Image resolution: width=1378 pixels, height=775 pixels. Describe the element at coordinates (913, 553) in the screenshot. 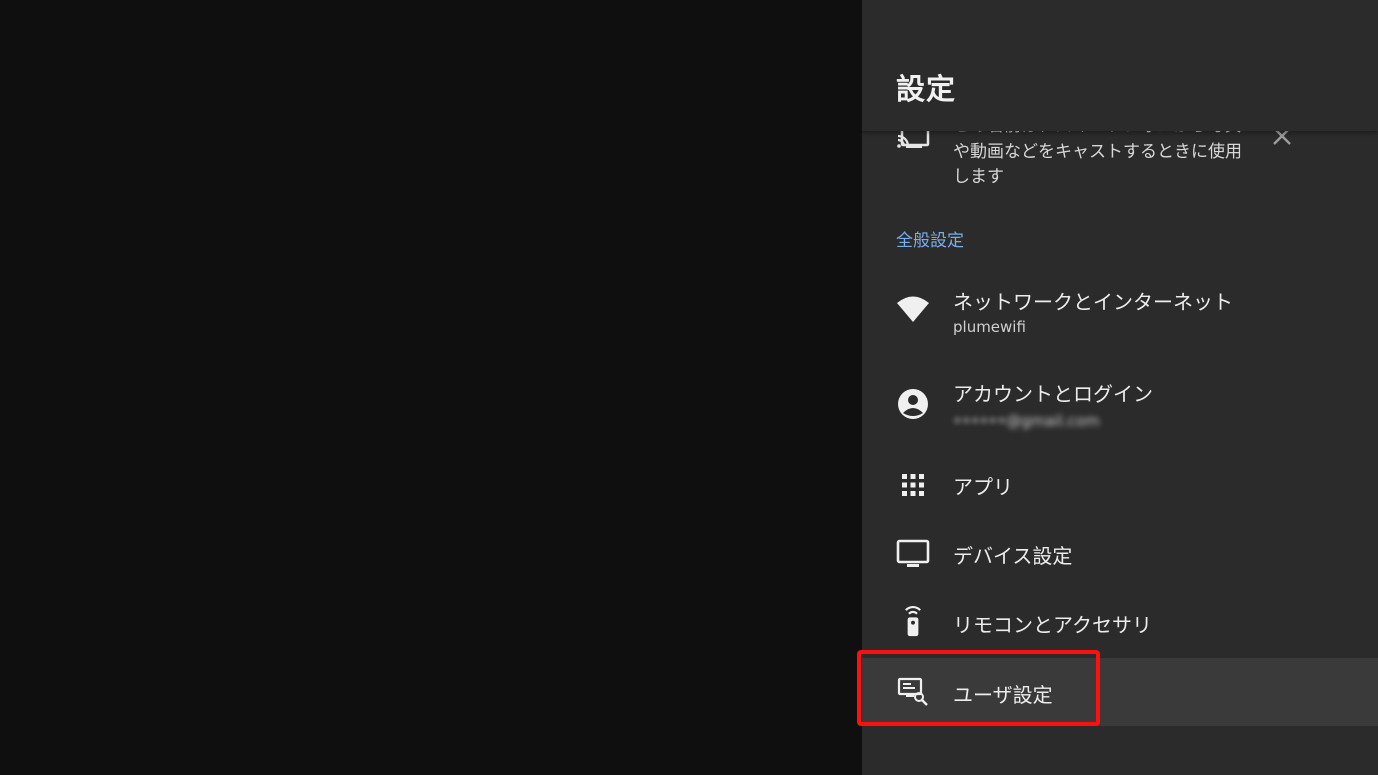

I see `tv-icon` at that location.